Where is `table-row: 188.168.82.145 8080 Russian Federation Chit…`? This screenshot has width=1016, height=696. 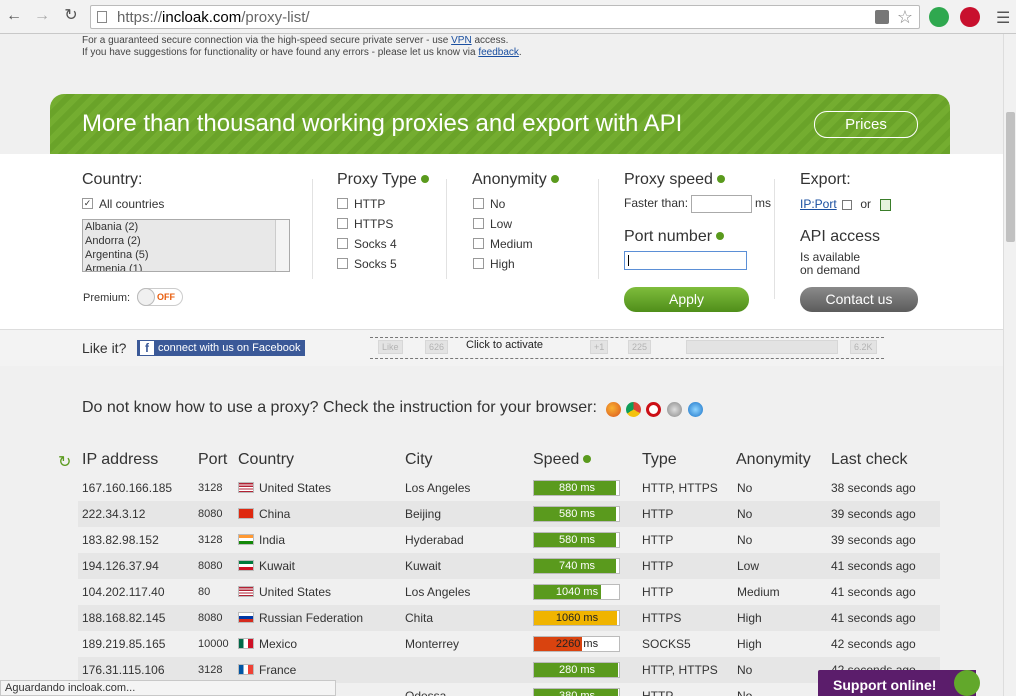 table-row: 188.168.82.145 8080 Russian Federation Chit… is located at coordinates (509, 618).